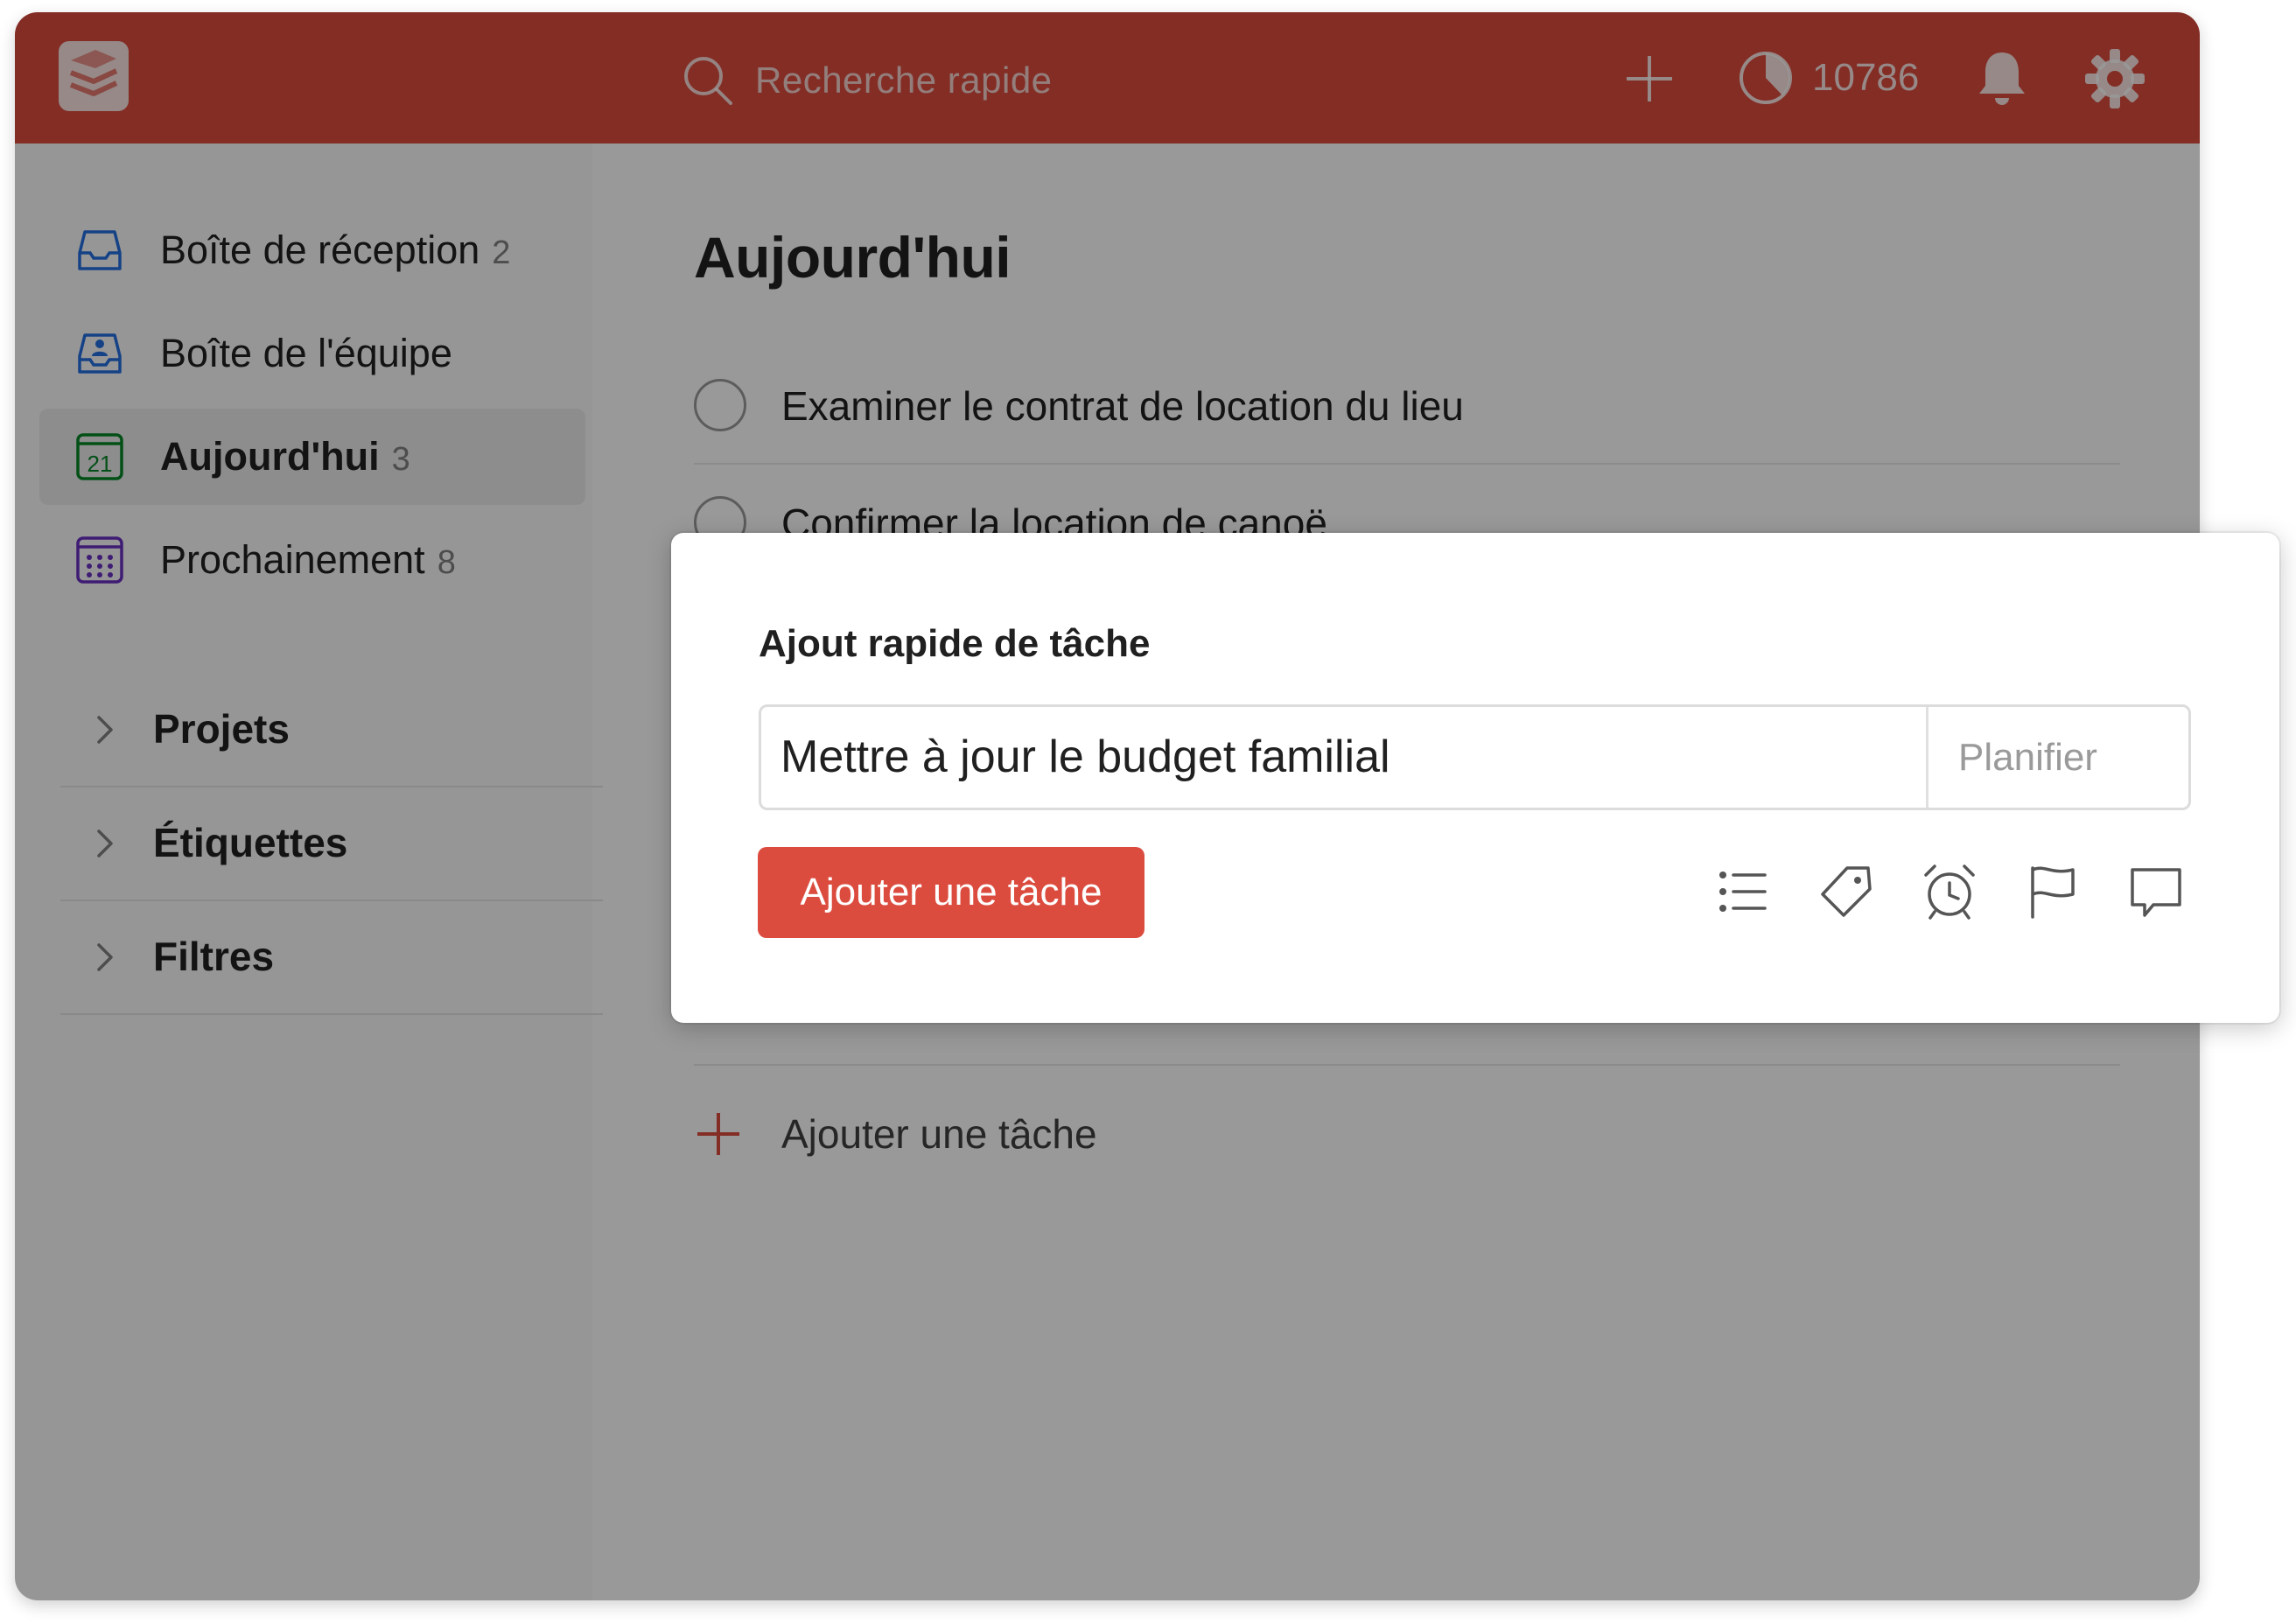  Describe the element at coordinates (214, 956) in the screenshot. I see `section-label: Filtres` at that location.